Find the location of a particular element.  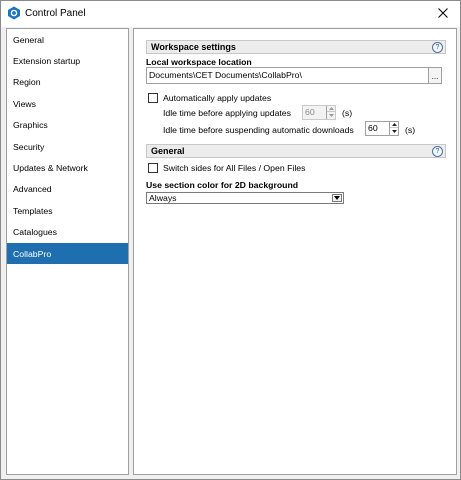

close-button is located at coordinates (443, 14).